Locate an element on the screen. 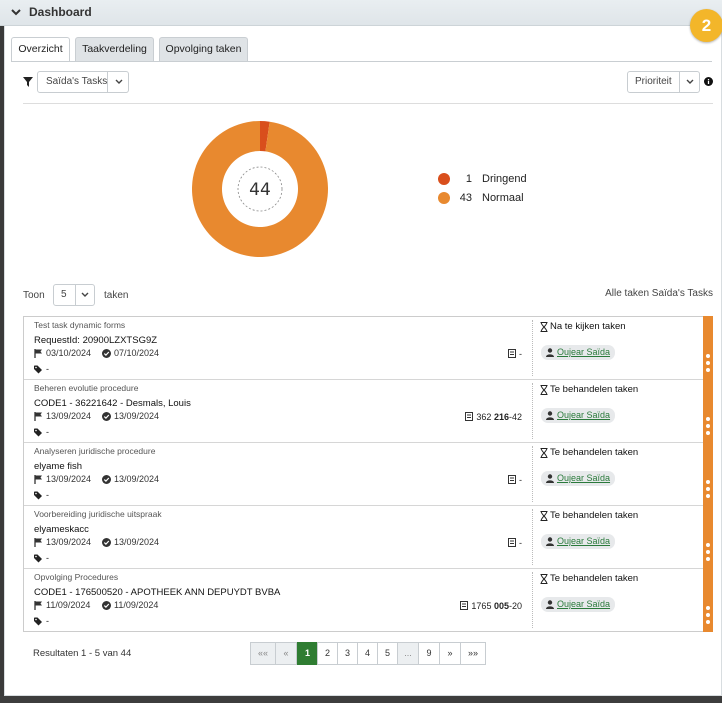  task-subject: RequestId: 20900LZXTSG9Z is located at coordinates (95, 340).